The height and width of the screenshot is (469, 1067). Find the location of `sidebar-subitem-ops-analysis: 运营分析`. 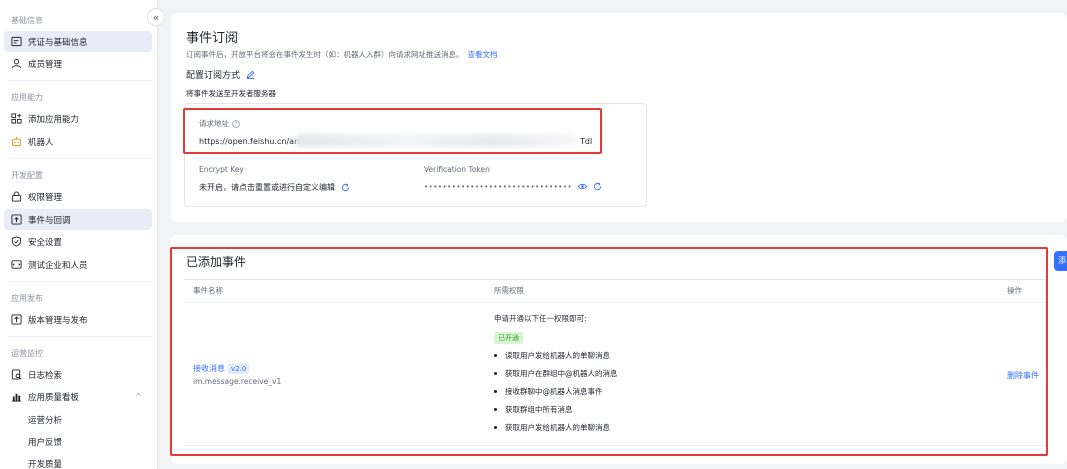

sidebar-subitem-ops-analysis: 运营分析 is located at coordinates (45, 420).